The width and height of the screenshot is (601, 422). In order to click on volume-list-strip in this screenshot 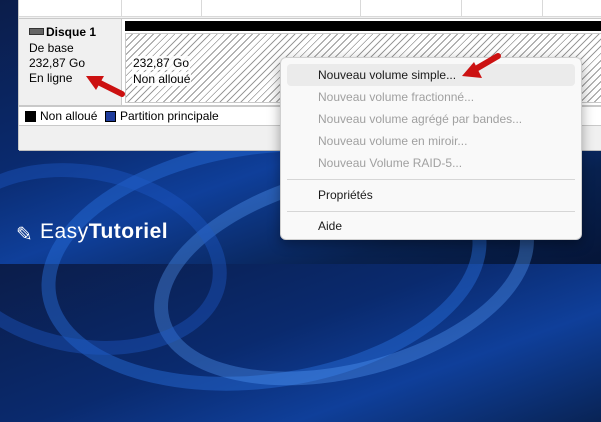, I will do `click(310, 8)`.